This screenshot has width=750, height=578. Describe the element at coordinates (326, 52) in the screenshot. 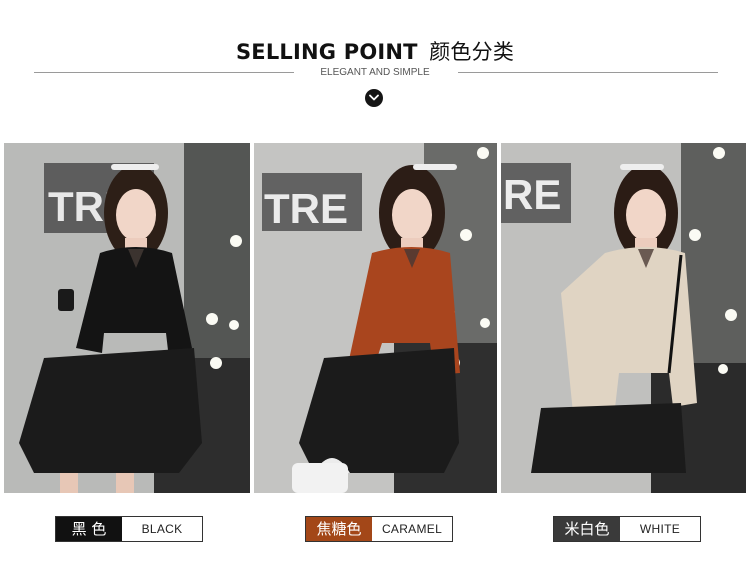

I see `title-english: SELLING POINT` at that location.